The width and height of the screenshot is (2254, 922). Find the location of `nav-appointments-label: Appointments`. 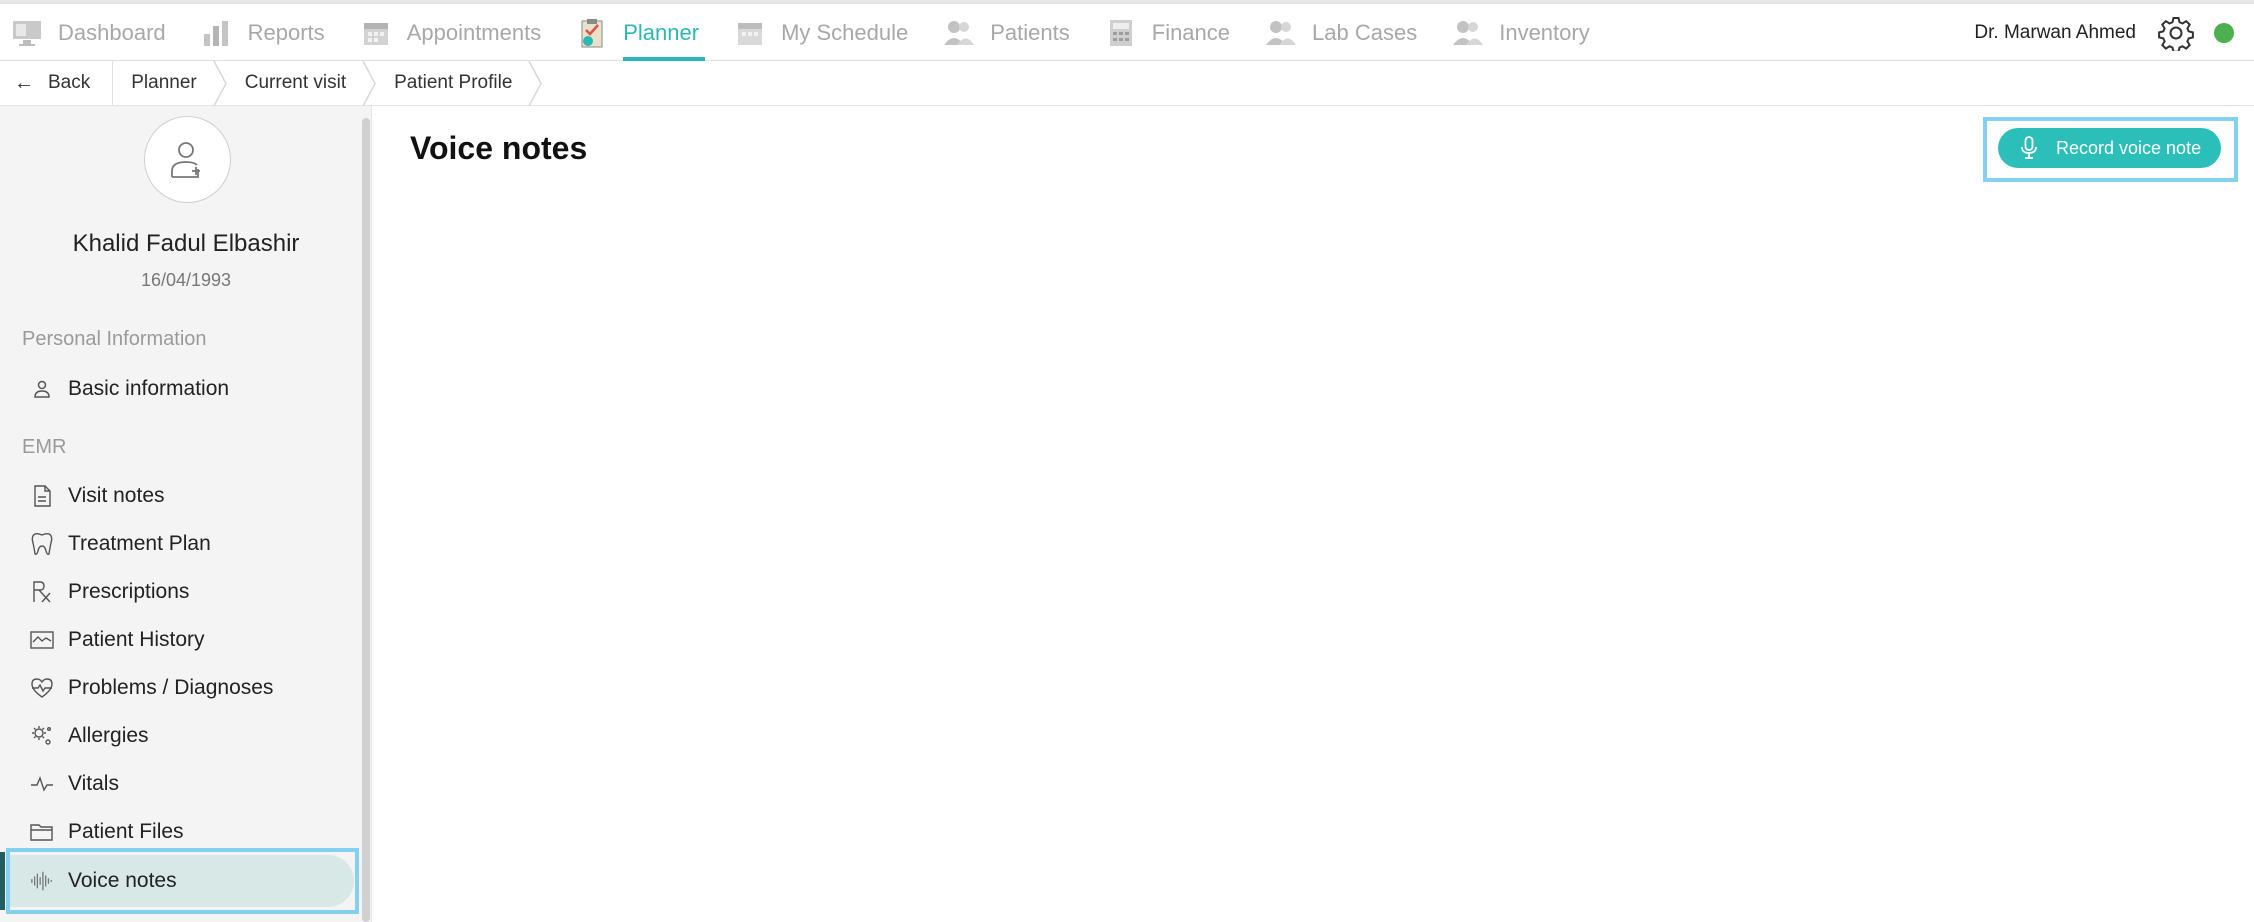

nav-appointments-label: Appointments is located at coordinates (474, 32).